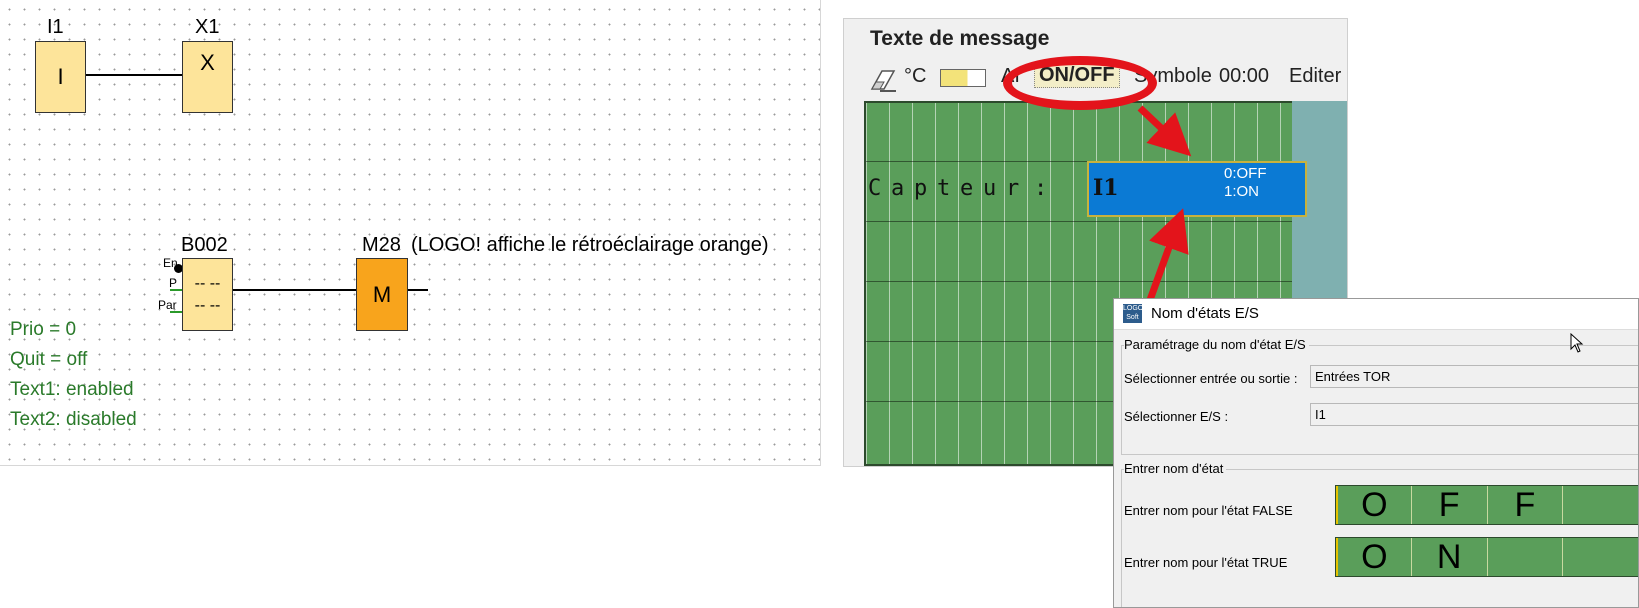 The height and width of the screenshot is (608, 1639). I want to click on select-io-type-label: Sélectionner entrée ou sortie :, so click(1211, 378).